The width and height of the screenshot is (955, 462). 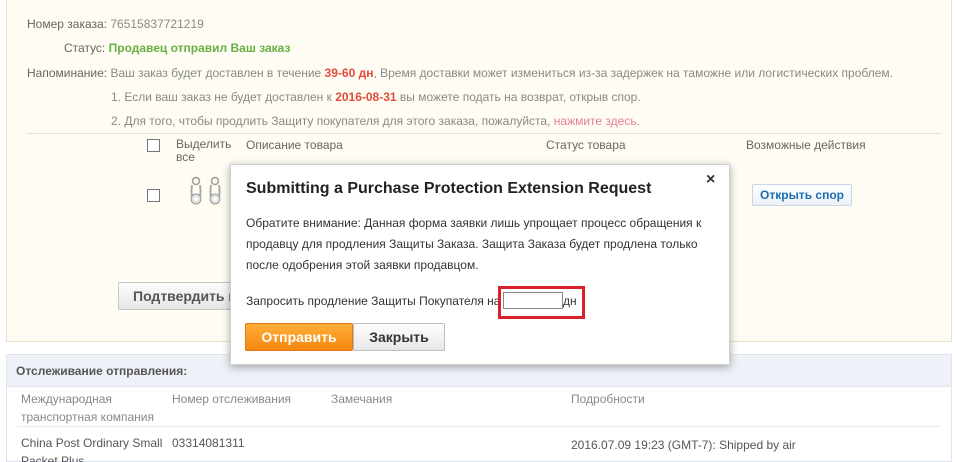 What do you see at coordinates (157, 24) in the screenshot?
I see `order-number-value: 76515837721219` at bounding box center [157, 24].